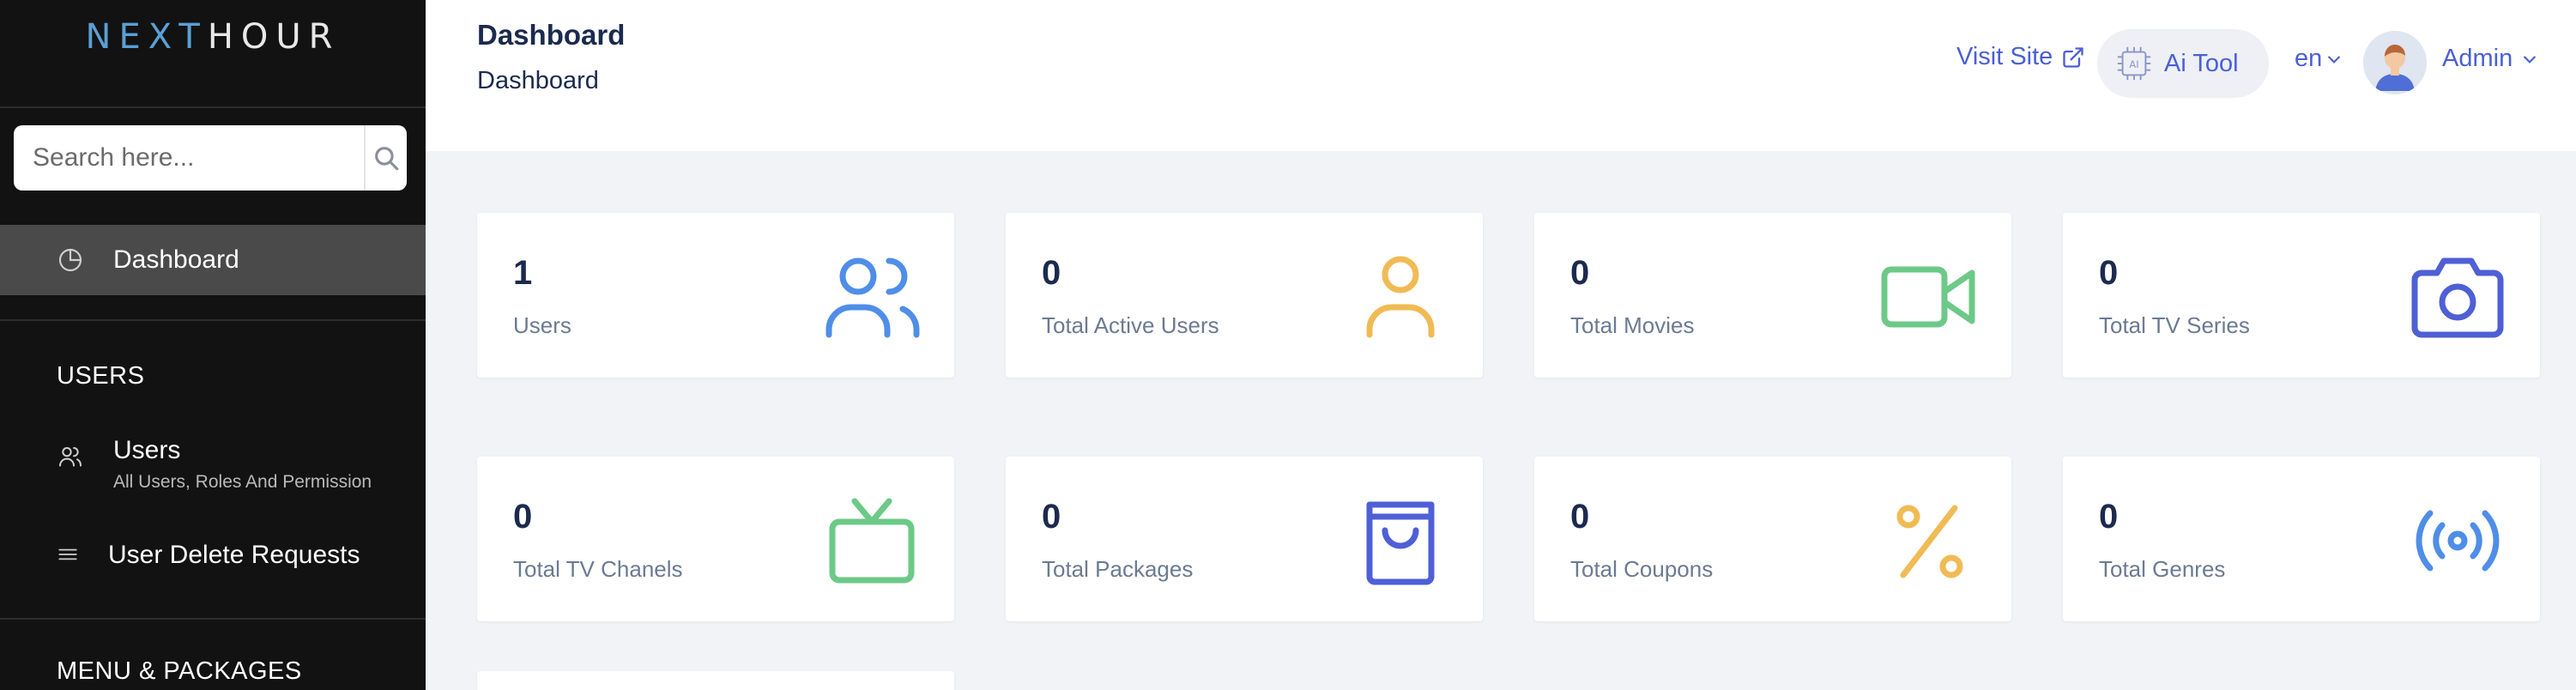  I want to click on stat-label: Total Active Users, so click(1130, 325).